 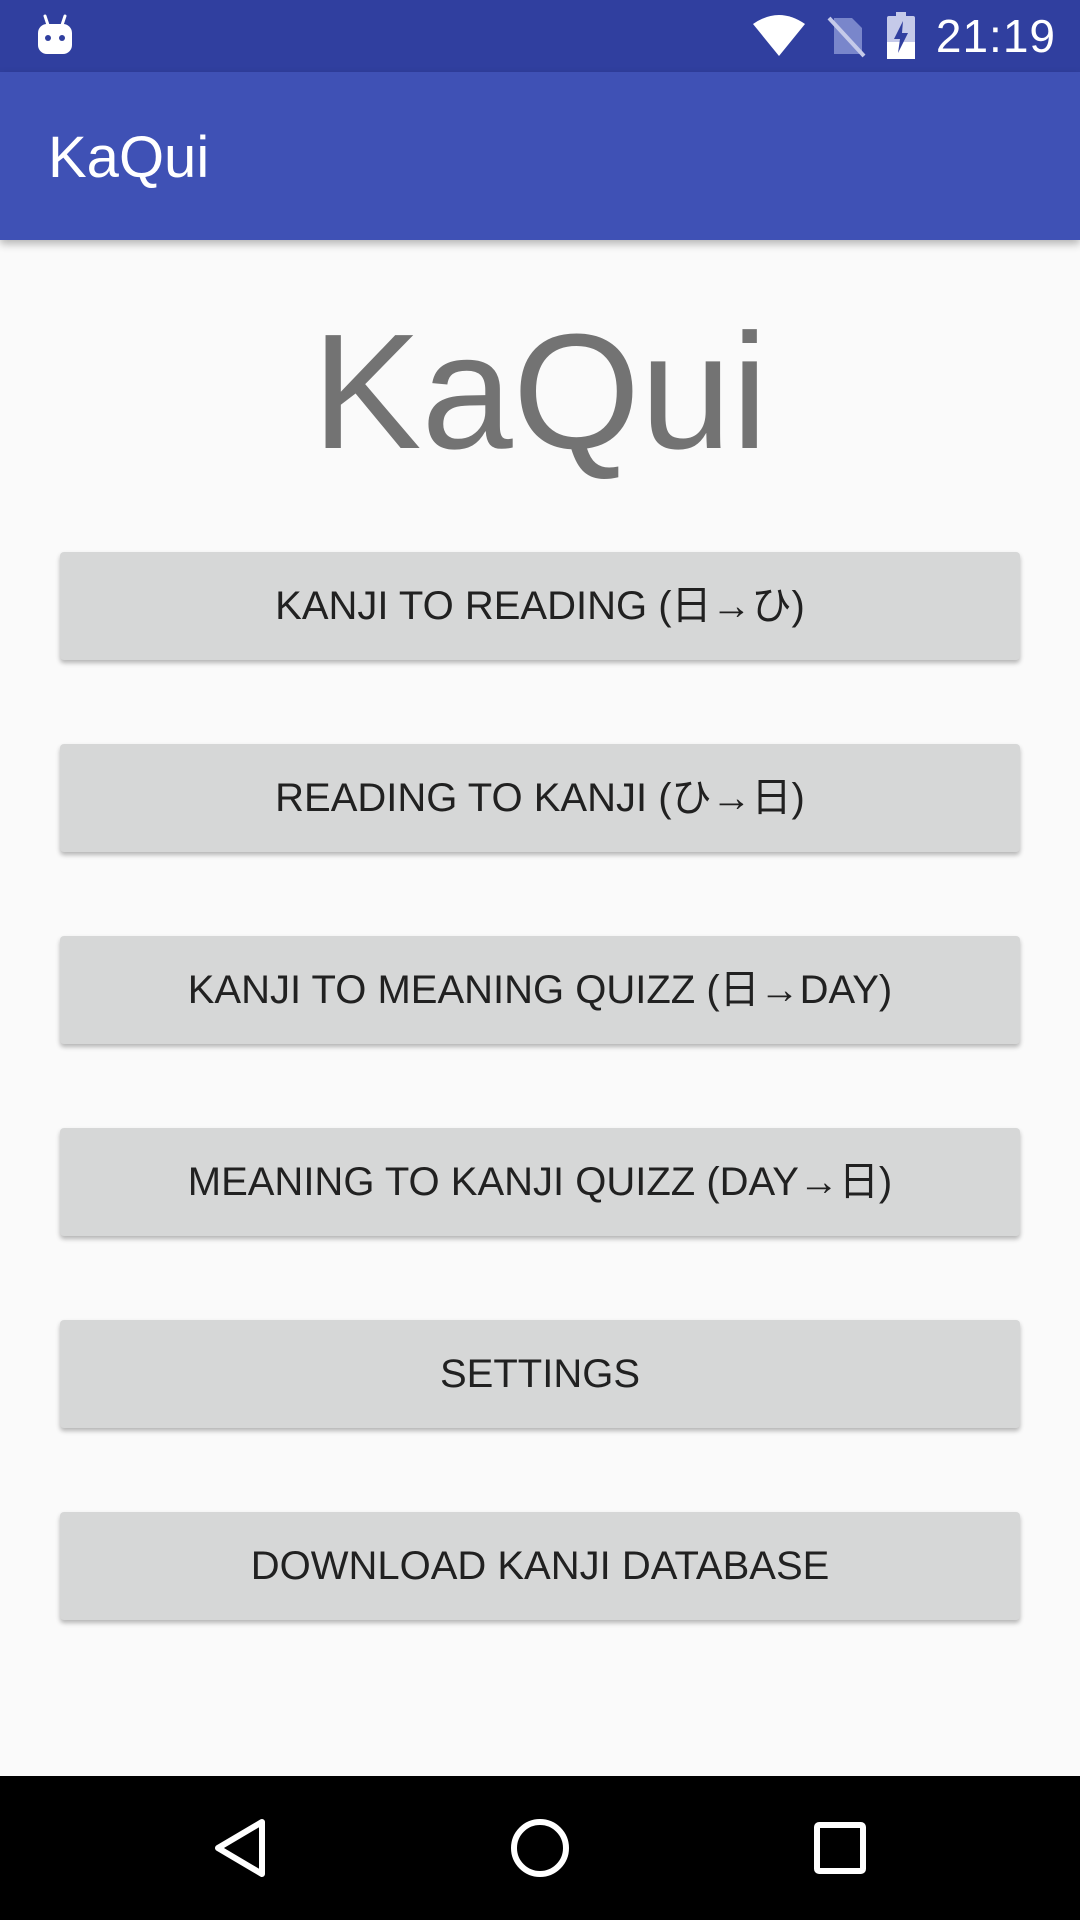 What do you see at coordinates (540, 990) in the screenshot?
I see `kanji-to-meaning-quiz-button: KANJI TO MEANING QUIZZ (日→DAY)` at bounding box center [540, 990].